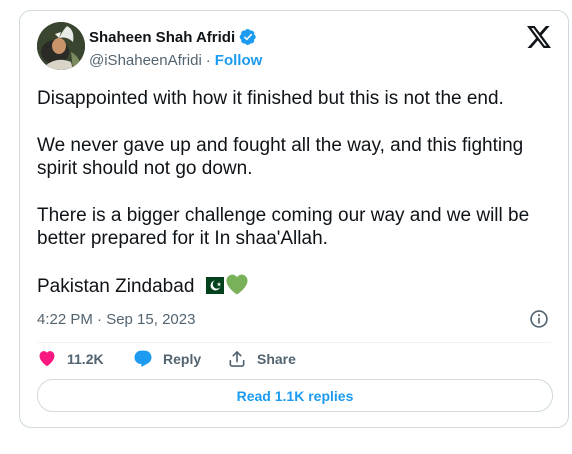 This screenshot has height=454, width=572. Describe the element at coordinates (182, 359) in the screenshot. I see `reply-label: Reply` at that location.